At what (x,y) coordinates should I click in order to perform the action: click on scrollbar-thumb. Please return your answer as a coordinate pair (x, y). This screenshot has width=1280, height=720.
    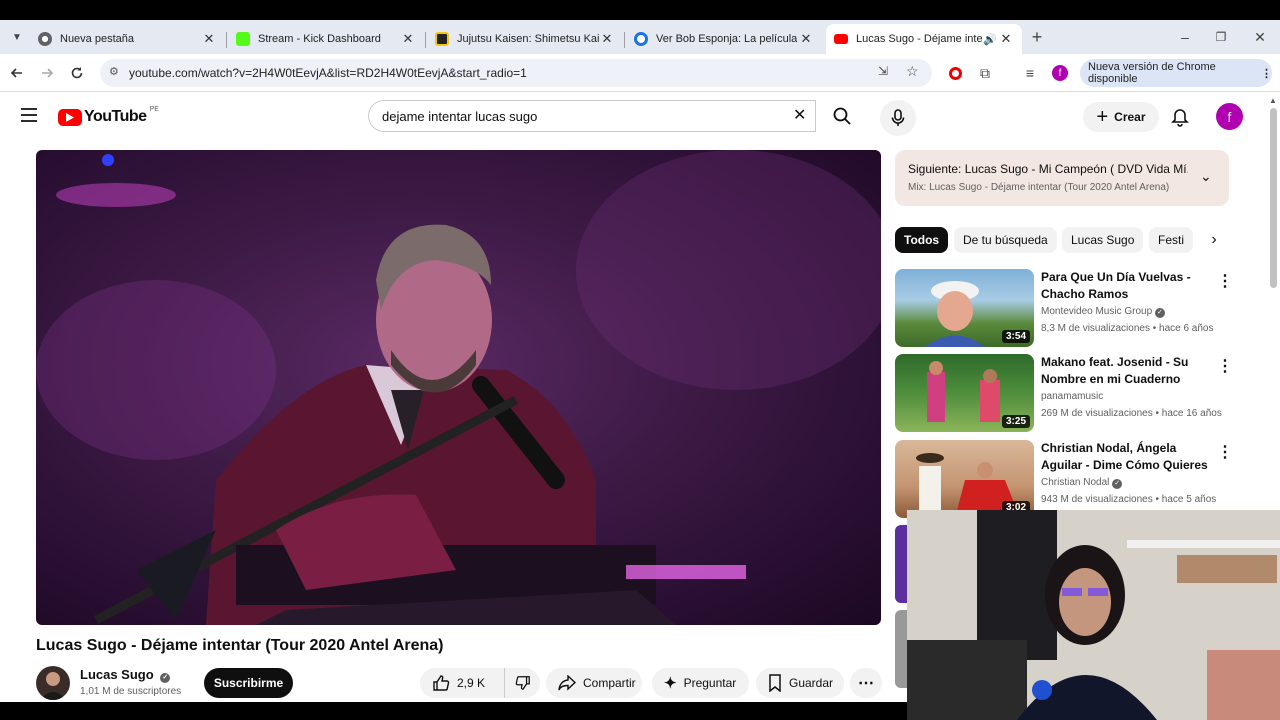
    Looking at the image, I should click on (1273, 198).